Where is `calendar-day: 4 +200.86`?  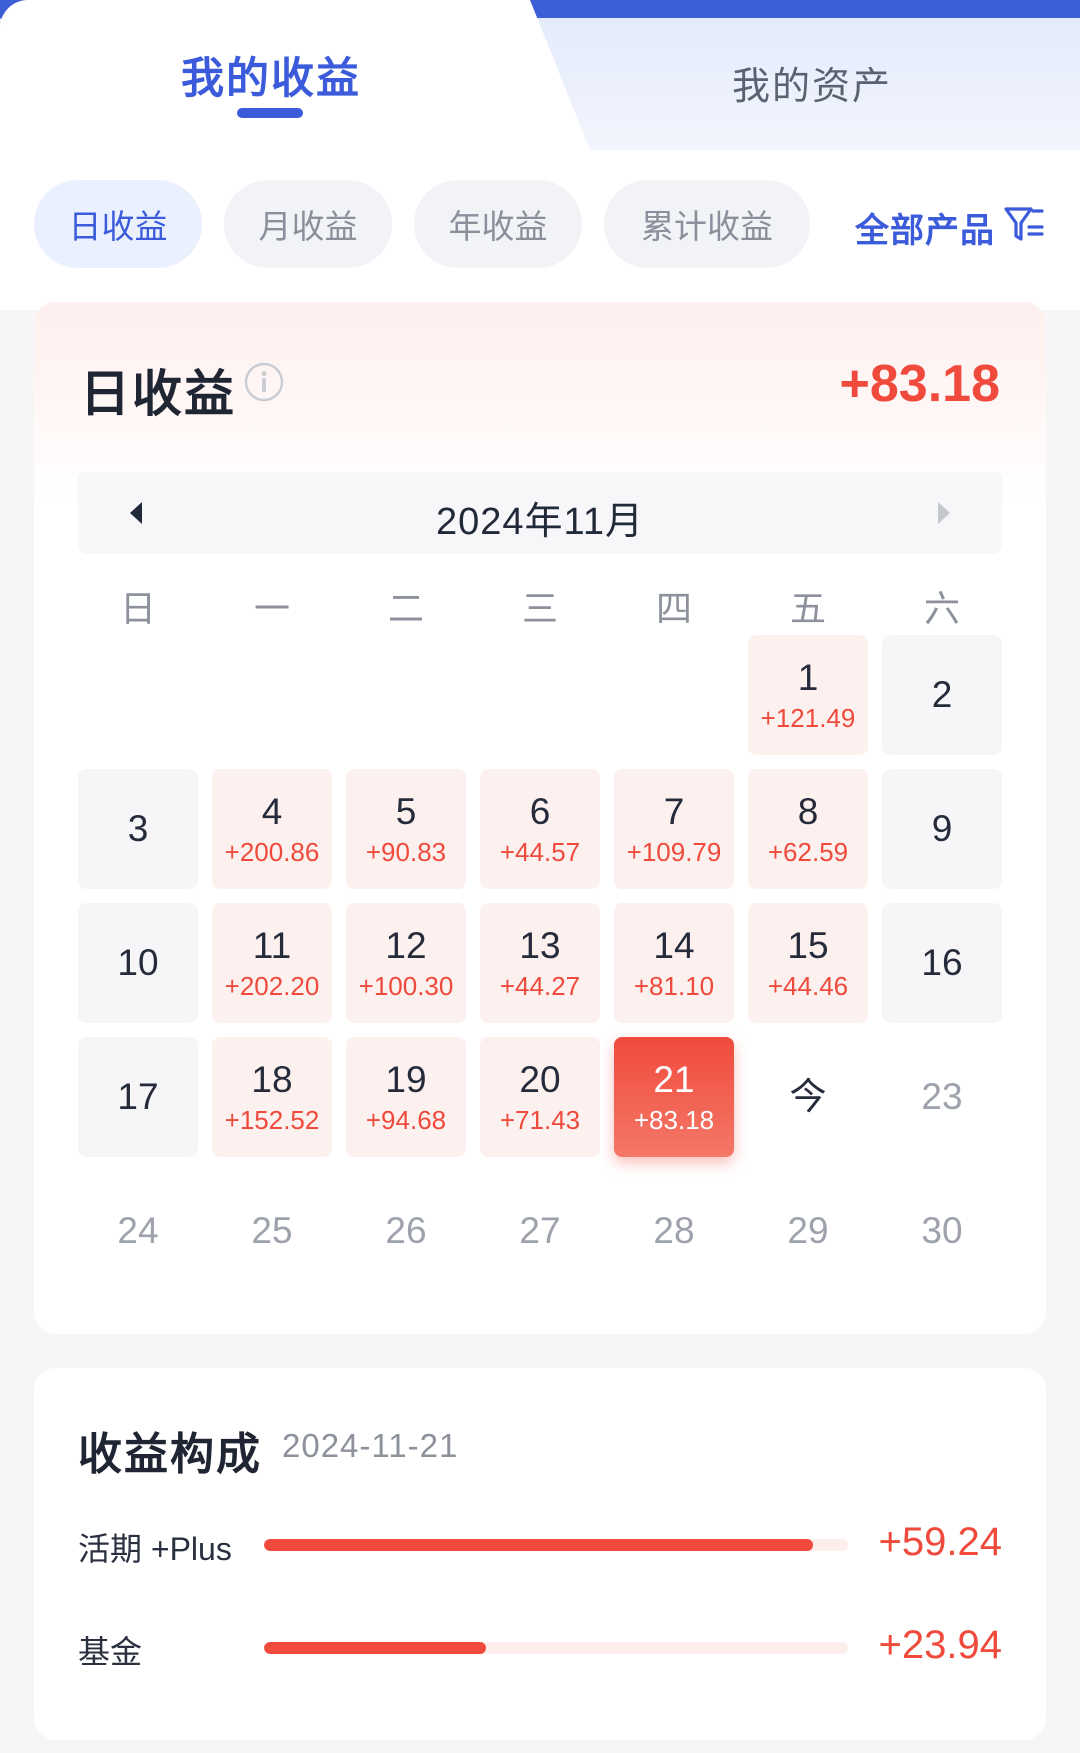 calendar-day: 4 +200.86 is located at coordinates (272, 829).